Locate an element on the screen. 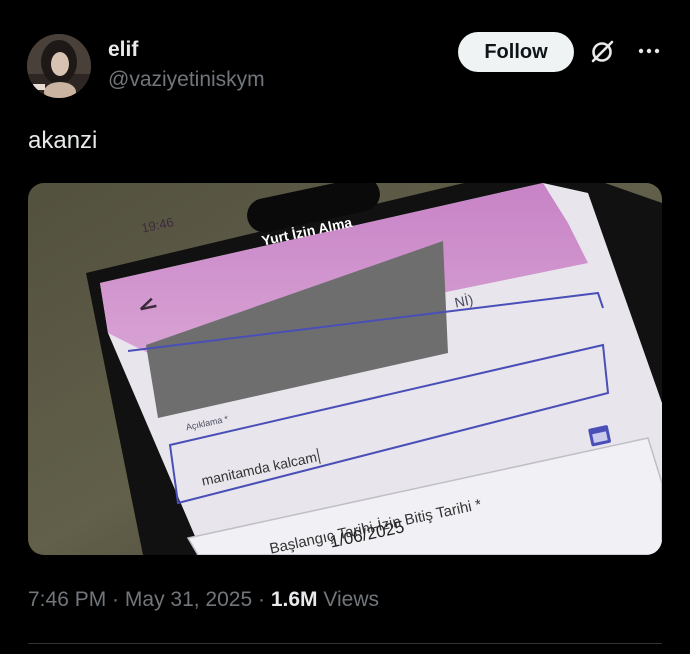 The image size is (690, 654). more-options-icon is located at coordinates (649, 51).